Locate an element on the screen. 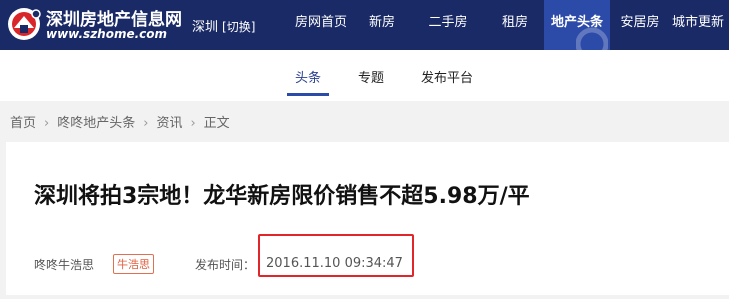 This screenshot has height=299, width=729. site-logo: 深圳房地产信息网 www.szhome.com is located at coordinates (91, 25).